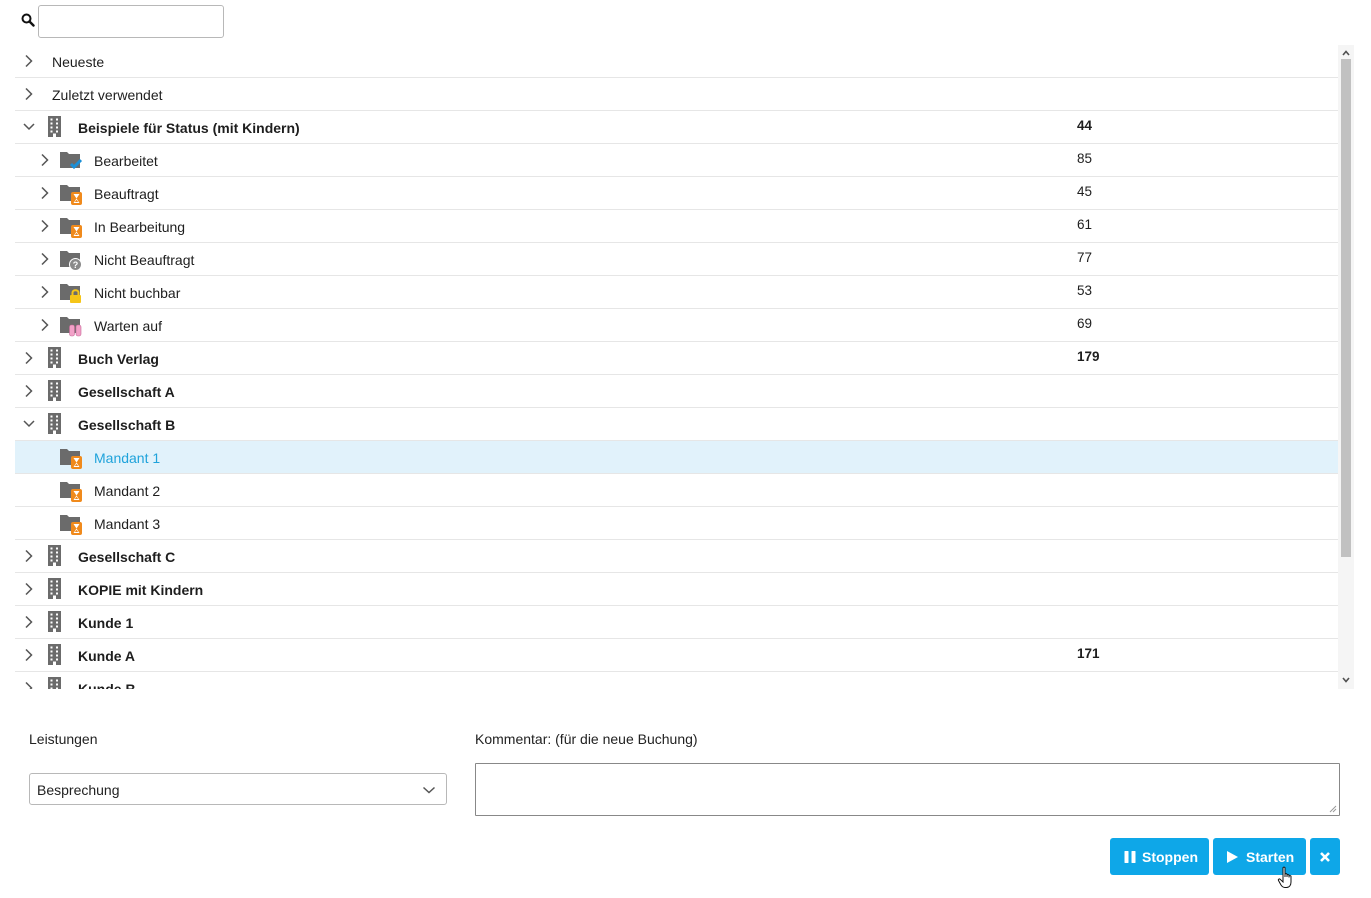  What do you see at coordinates (1088, 356) in the screenshot?
I see `tree-row-count: 179` at bounding box center [1088, 356].